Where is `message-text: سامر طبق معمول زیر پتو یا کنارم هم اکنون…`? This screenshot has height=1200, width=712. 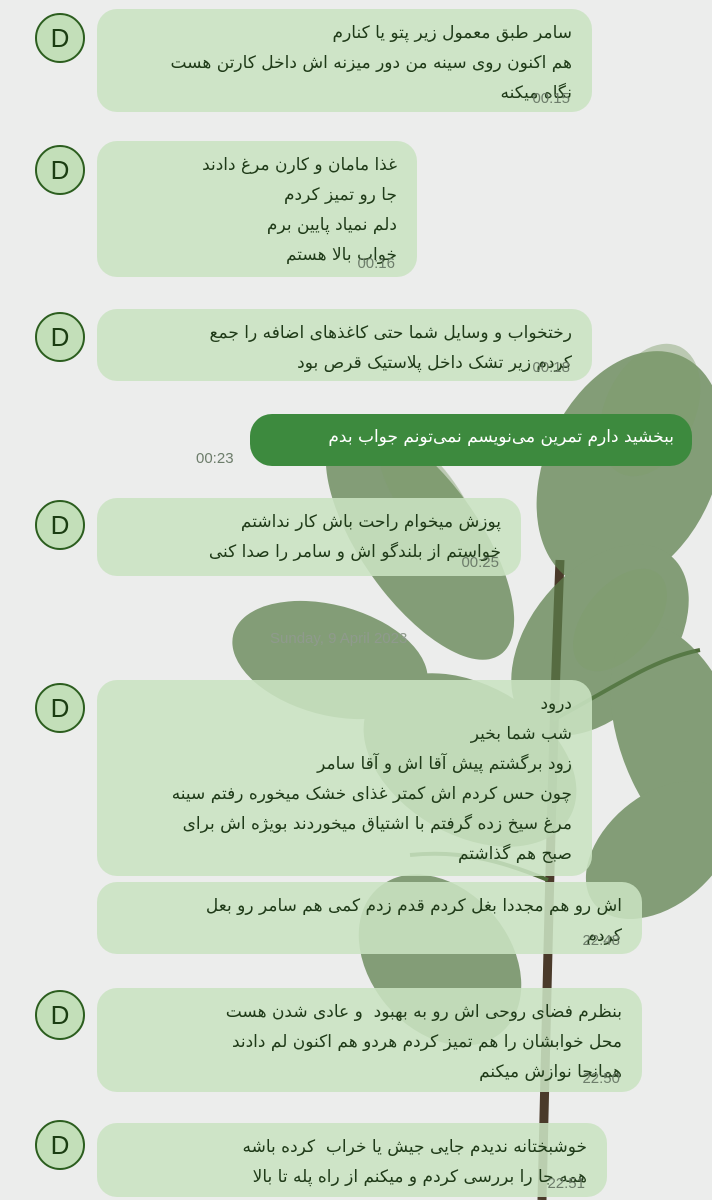 message-text: سامر طبق معمول زیر پتو یا کنارم هم اکنون… is located at coordinates (371, 63).